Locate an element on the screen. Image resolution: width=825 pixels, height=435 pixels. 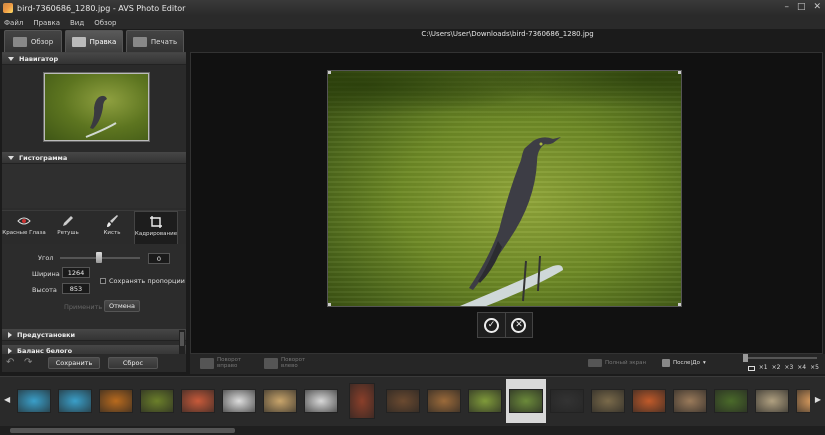
zoom-x5: ×5 is located at coordinates (814, 367).